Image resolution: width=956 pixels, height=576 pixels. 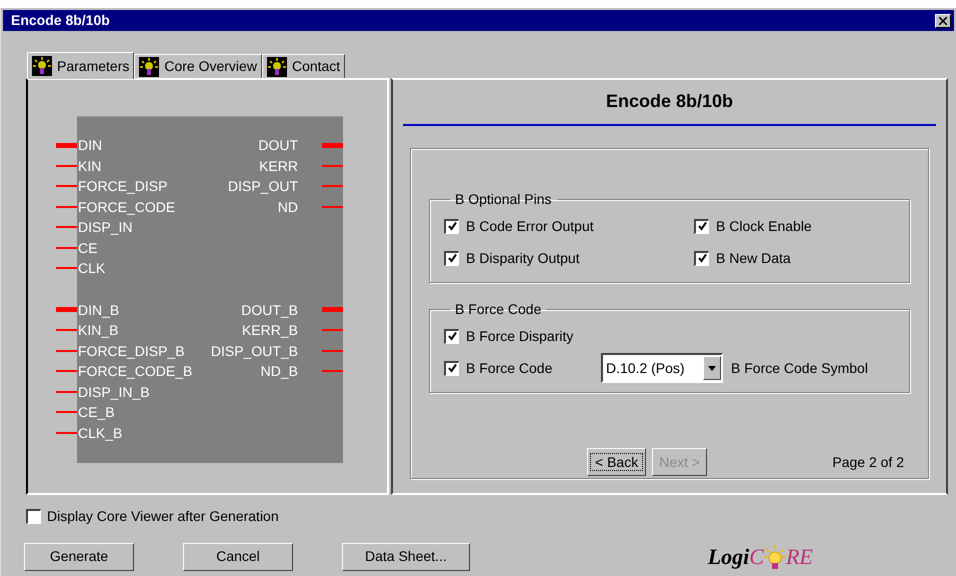 What do you see at coordinates (712, 368) in the screenshot?
I see `caret-icon` at bounding box center [712, 368].